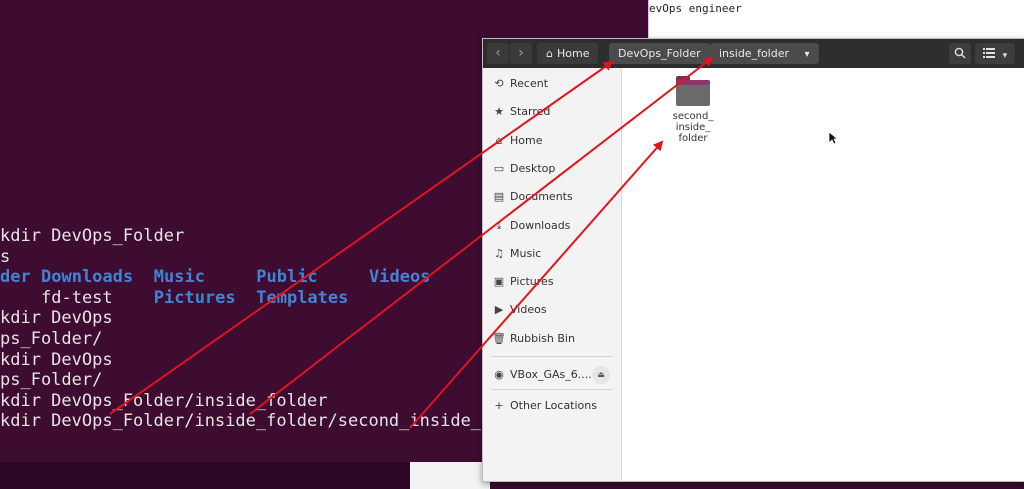 This screenshot has width=1024, height=489. I want to click on music-icon: ♫, so click(499, 253).